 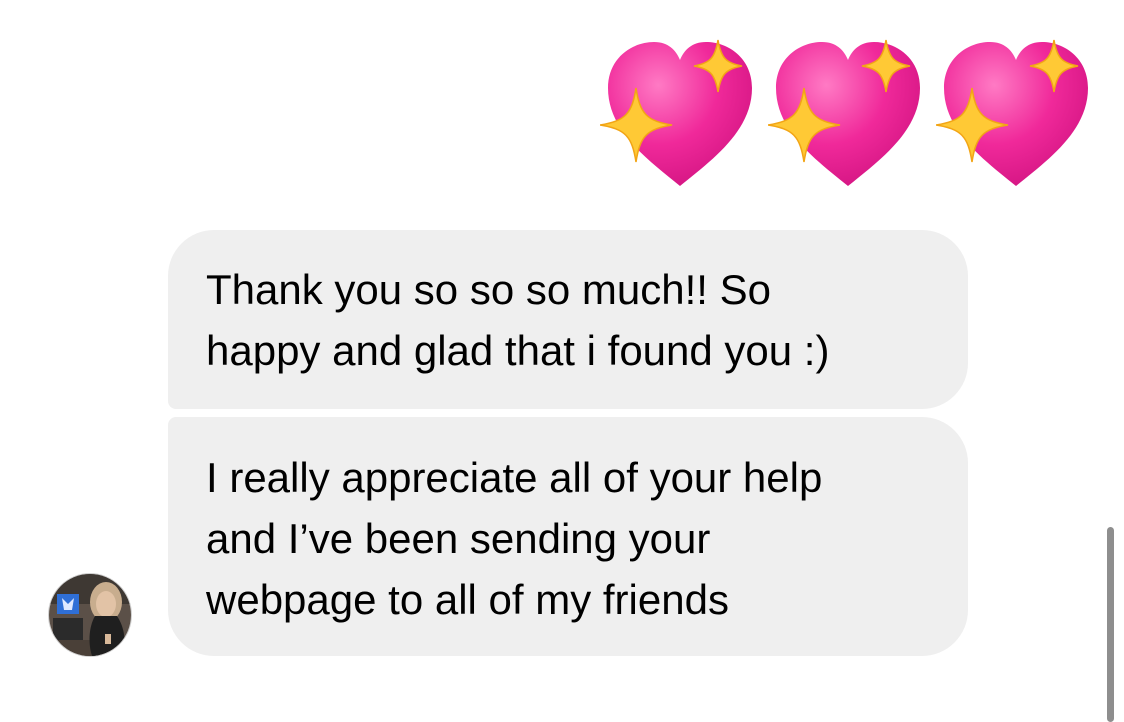 I want to click on sender-avatar, so click(x=90, y=615).